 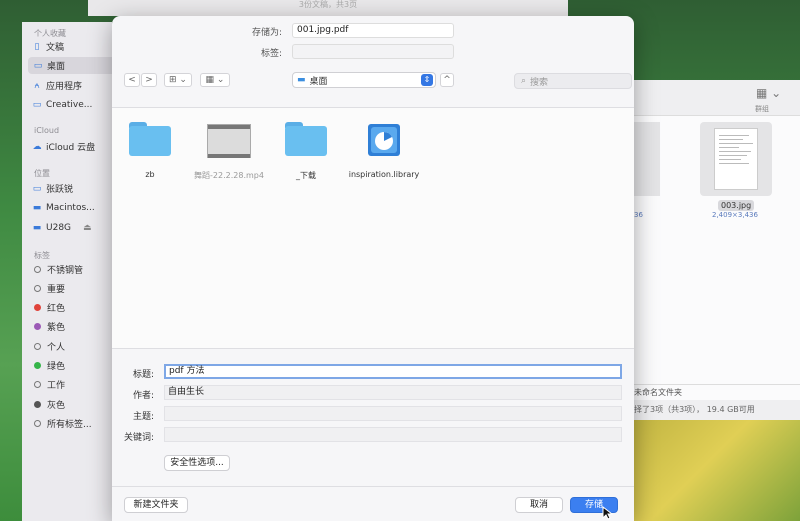 I want to click on green-tag-dot-icon, so click(x=37, y=365).